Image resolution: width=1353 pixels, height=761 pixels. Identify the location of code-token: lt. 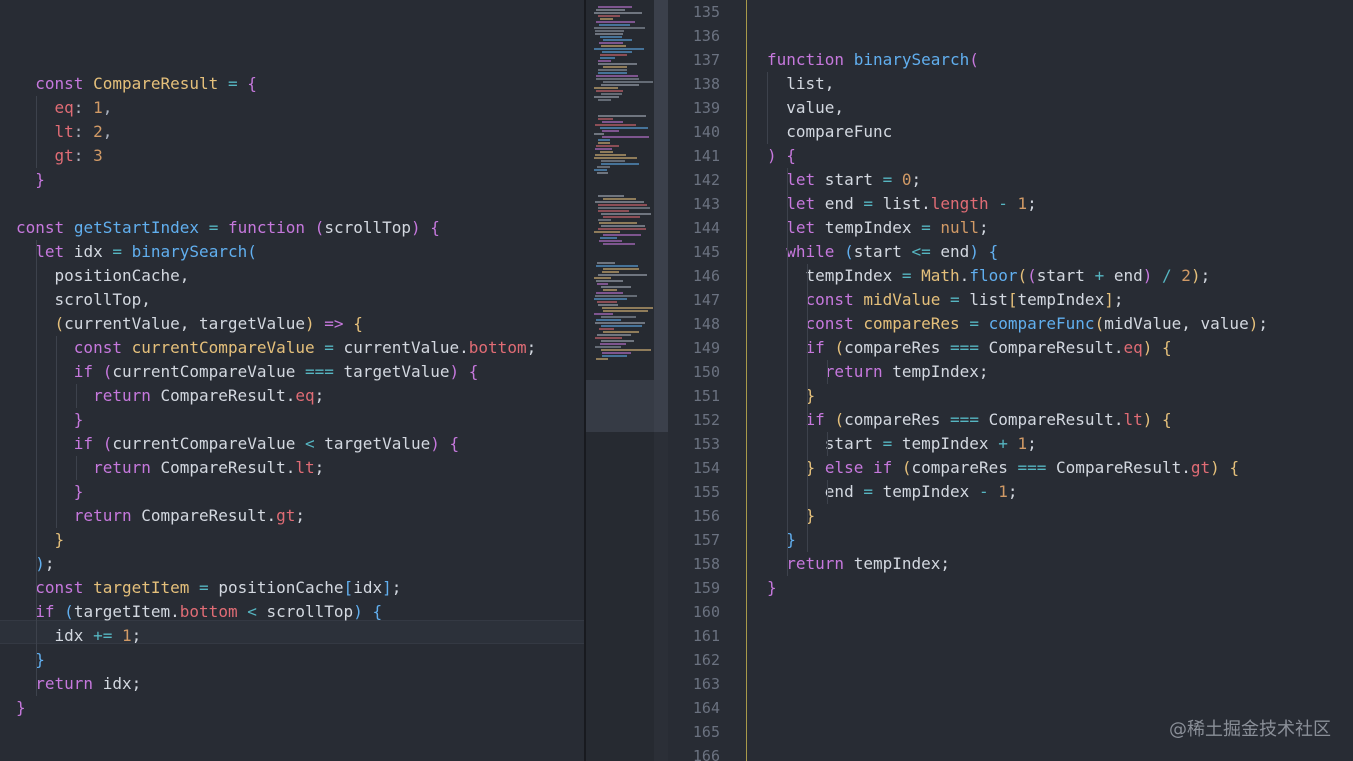
(64, 131).